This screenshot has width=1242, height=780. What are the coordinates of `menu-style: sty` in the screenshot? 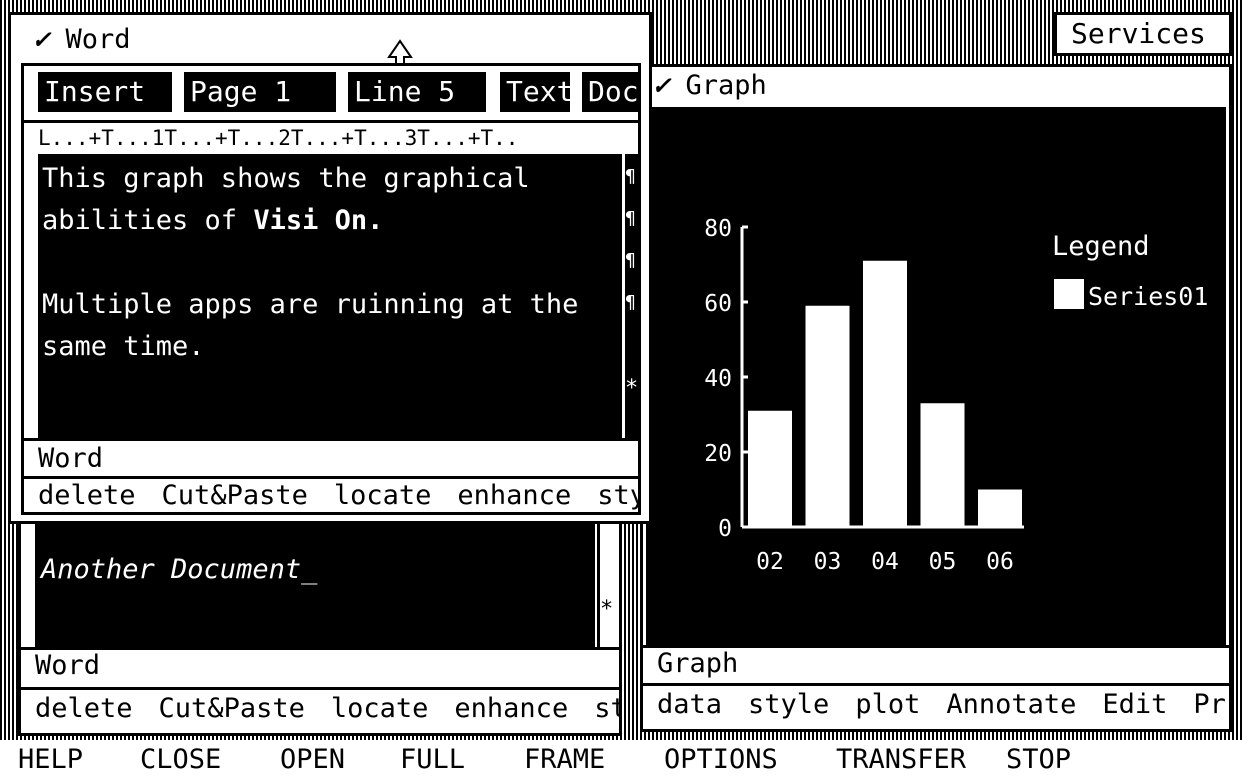 It's located at (617, 496).